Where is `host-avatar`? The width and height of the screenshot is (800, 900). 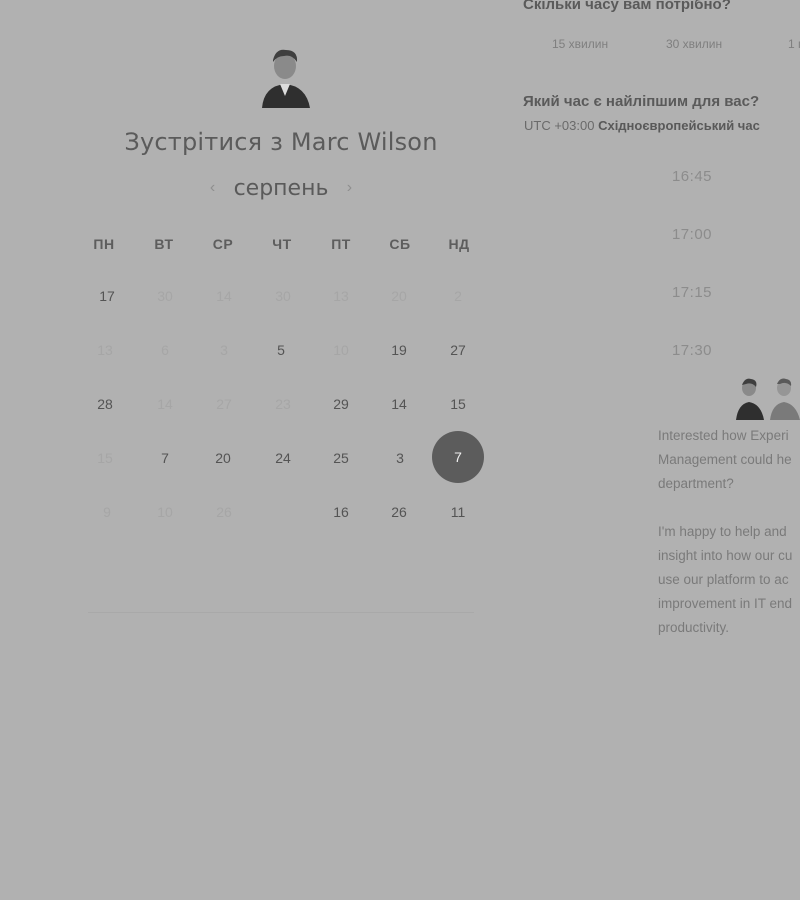
host-avatar is located at coordinates (285, 76).